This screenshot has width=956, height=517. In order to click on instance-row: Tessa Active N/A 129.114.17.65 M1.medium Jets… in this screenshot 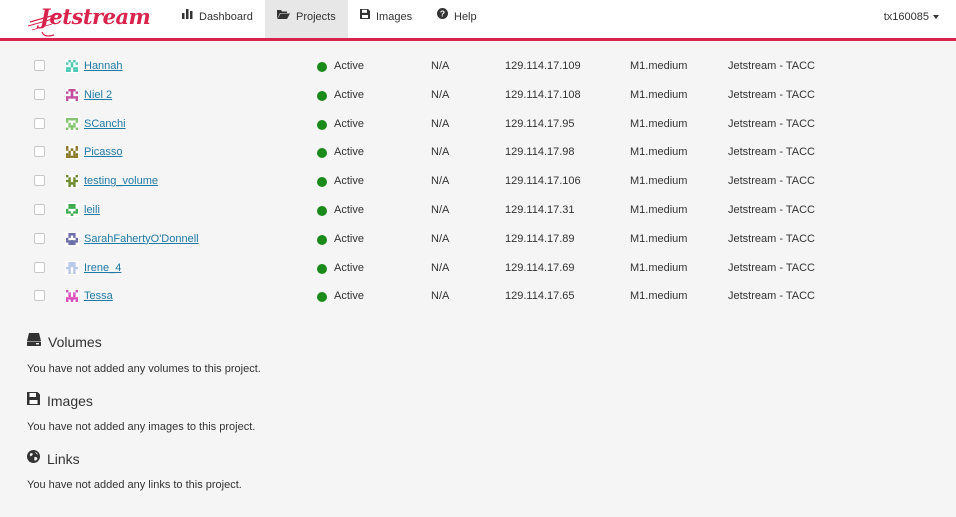, I will do `click(478, 304)`.